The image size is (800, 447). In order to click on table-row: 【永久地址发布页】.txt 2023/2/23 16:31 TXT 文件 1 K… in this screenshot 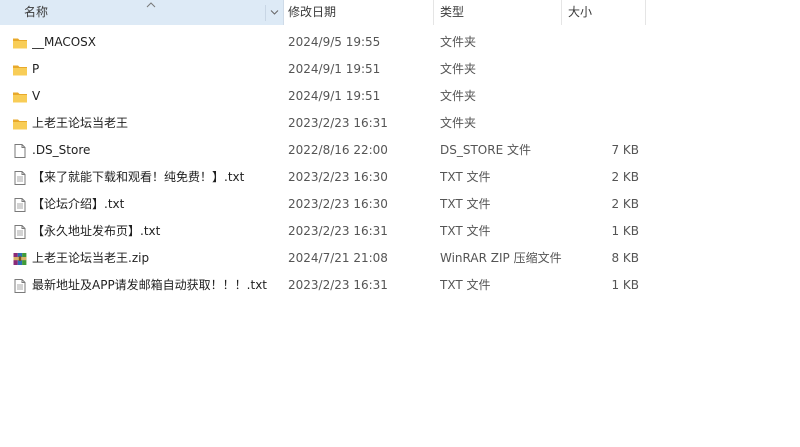, I will do `click(323, 231)`.